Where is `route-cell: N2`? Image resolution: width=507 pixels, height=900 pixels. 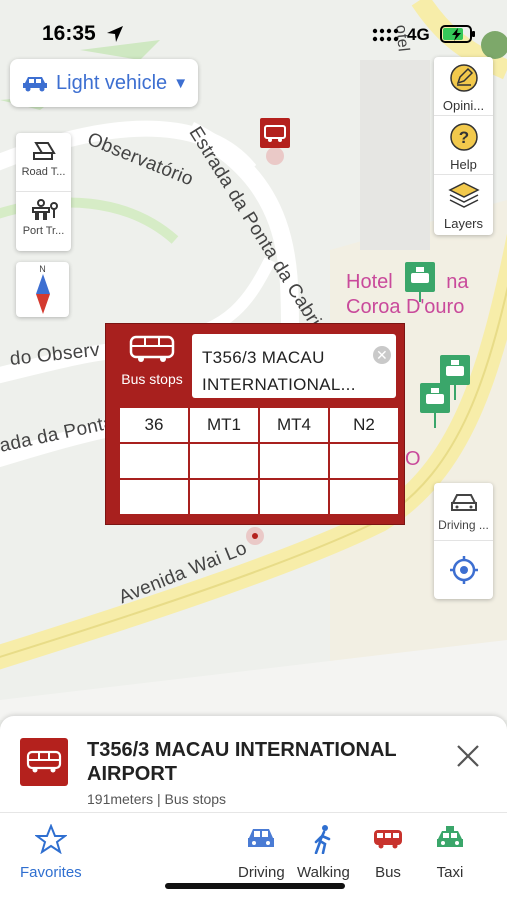
route-cell: N2 is located at coordinates (364, 425).